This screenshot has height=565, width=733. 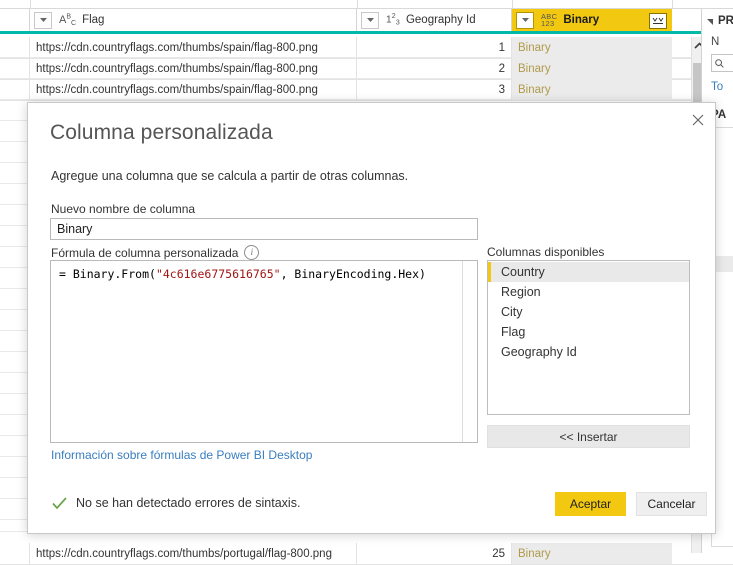 What do you see at coordinates (549, 19) in the screenshot?
I see `abc123-any-icon: ABC 123` at bounding box center [549, 19].